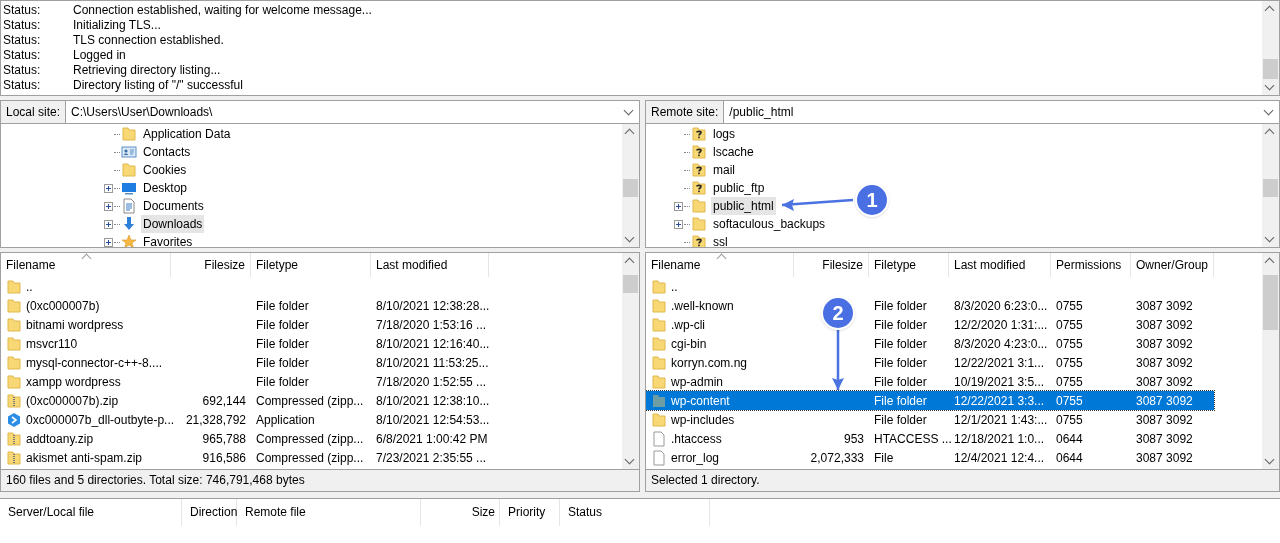 The width and height of the screenshot is (1280, 543). I want to click on tree-item: Application Data, so click(187, 134).